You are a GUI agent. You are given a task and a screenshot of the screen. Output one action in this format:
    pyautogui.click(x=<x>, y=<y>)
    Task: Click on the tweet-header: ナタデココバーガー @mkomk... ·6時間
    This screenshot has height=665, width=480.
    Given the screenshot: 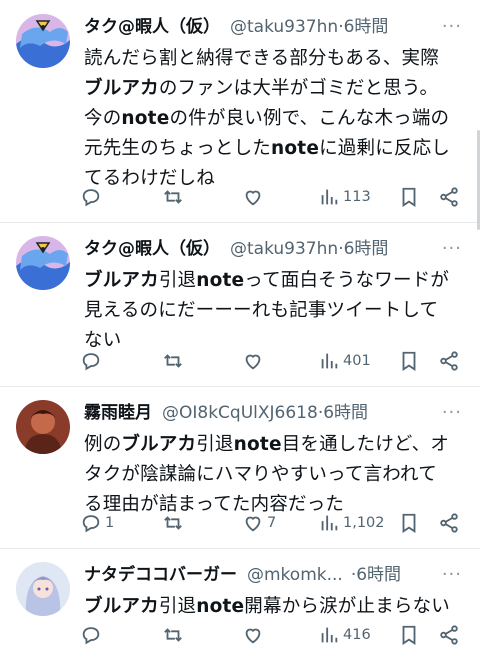 What is the action you would take?
    pyautogui.click(x=262, y=575)
    